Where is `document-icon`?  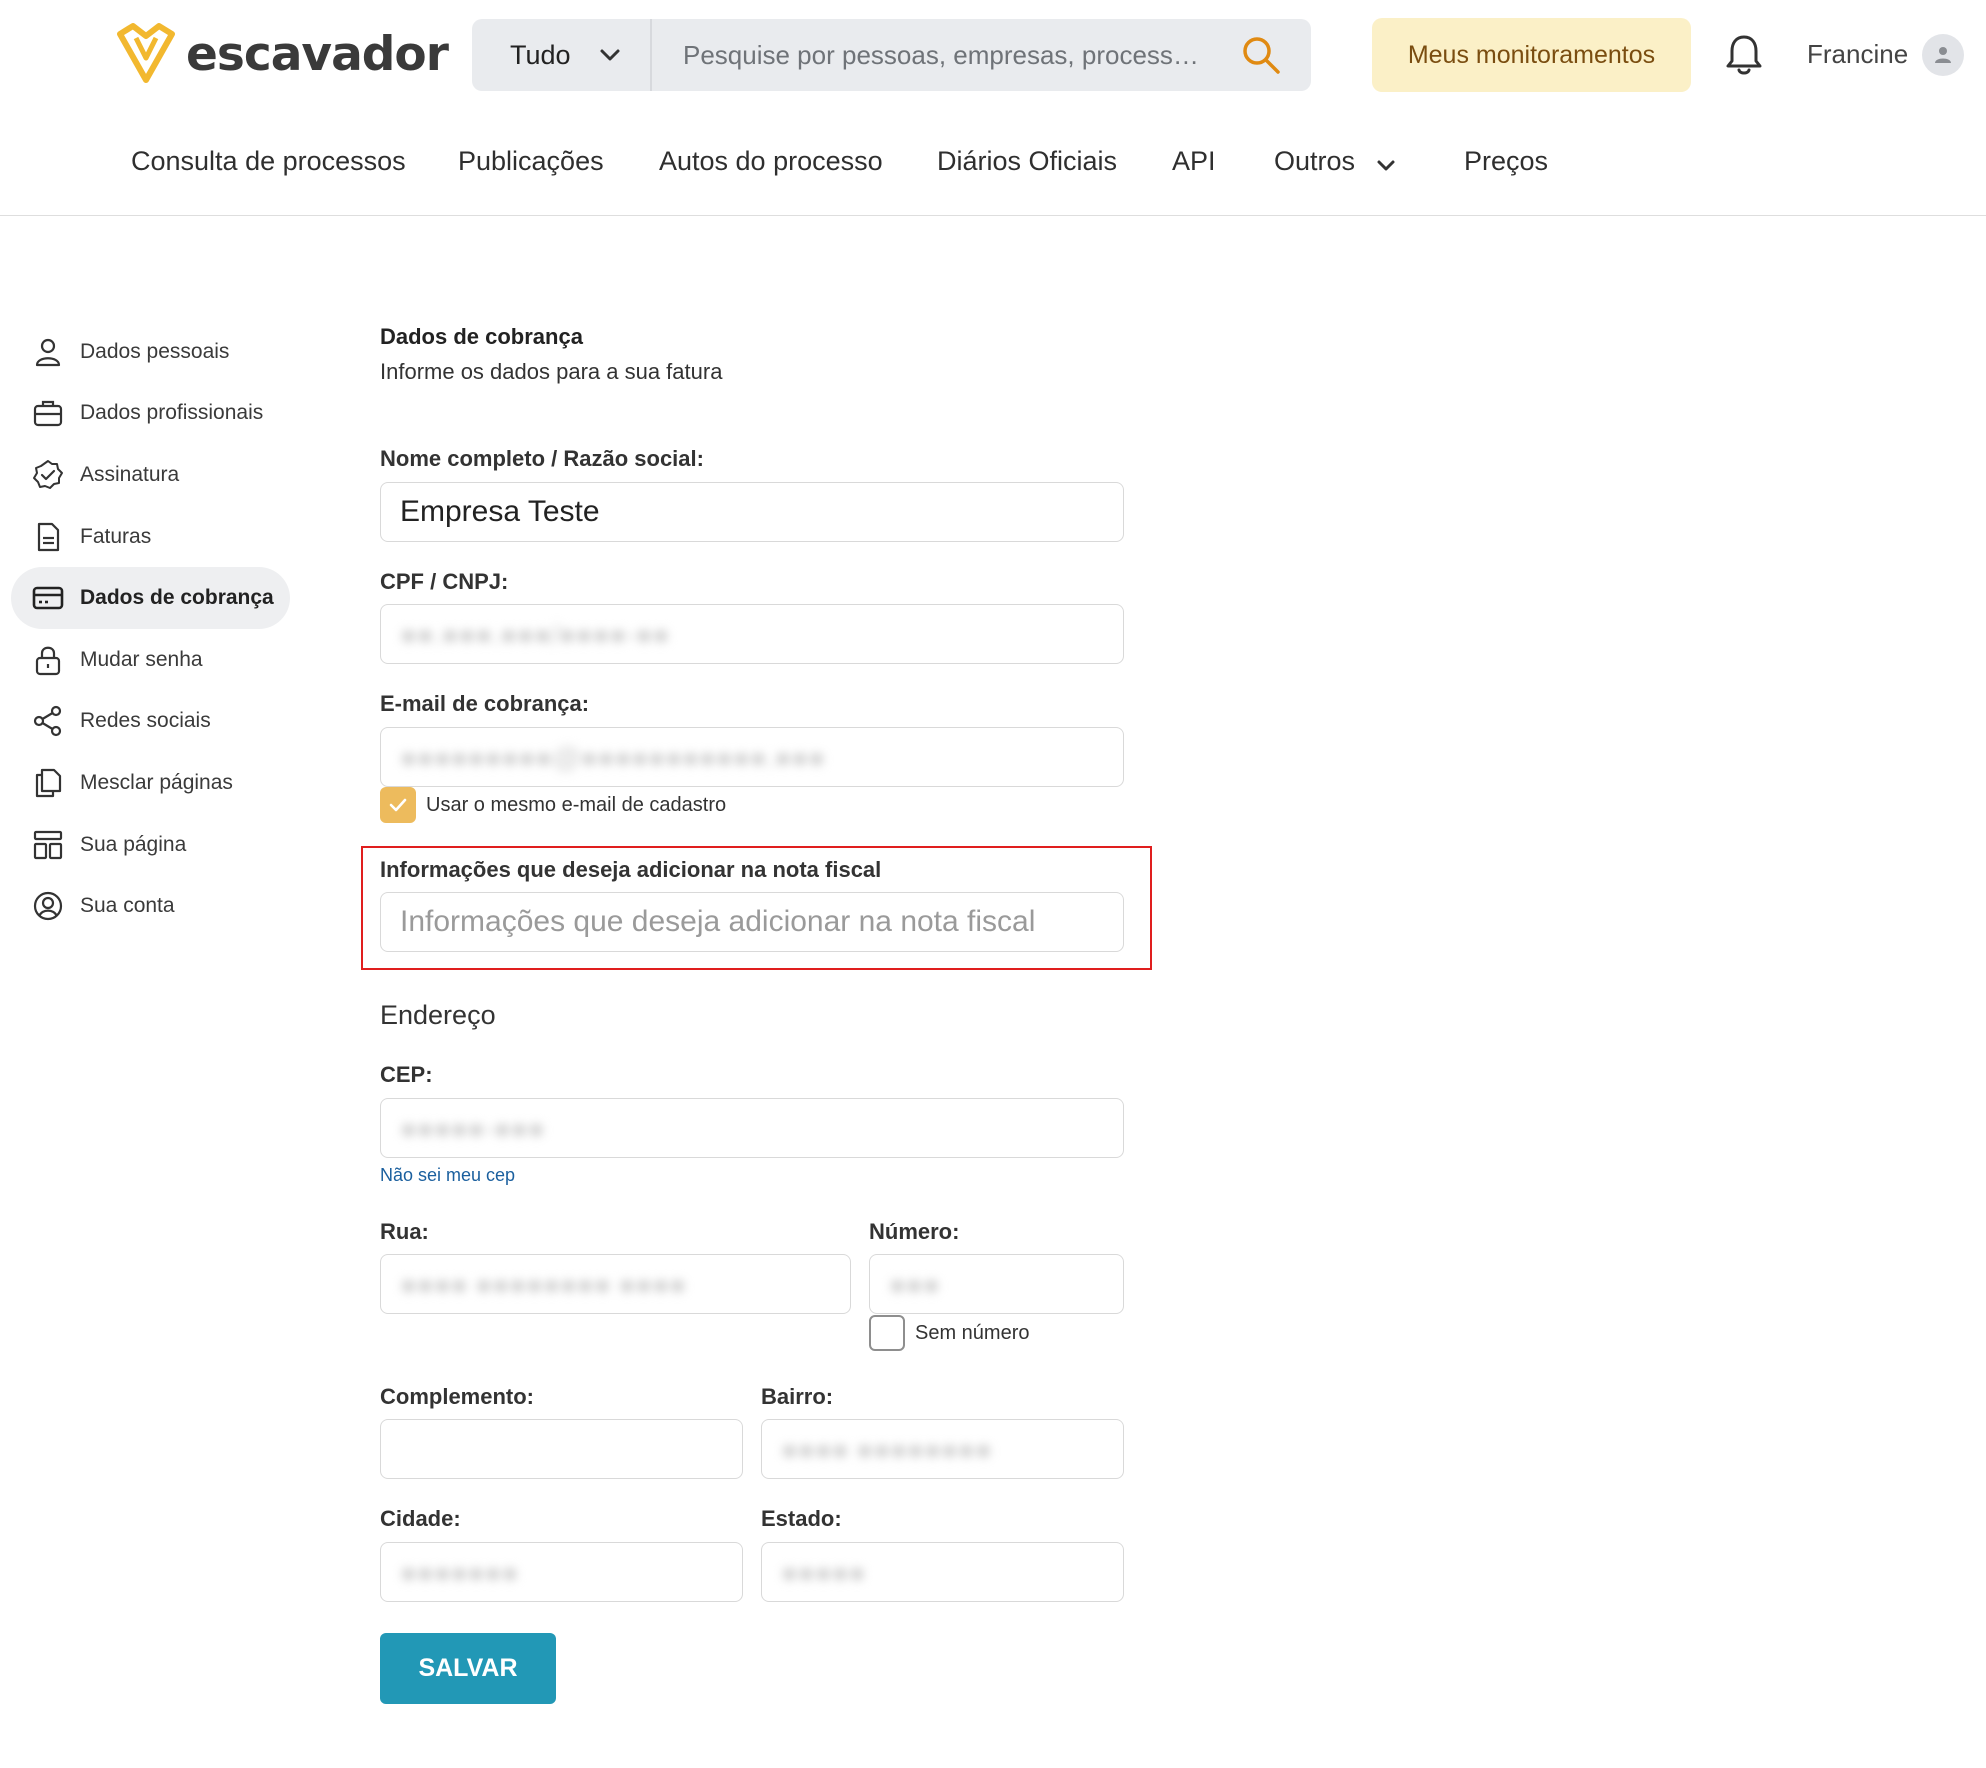
document-icon is located at coordinates (48, 537).